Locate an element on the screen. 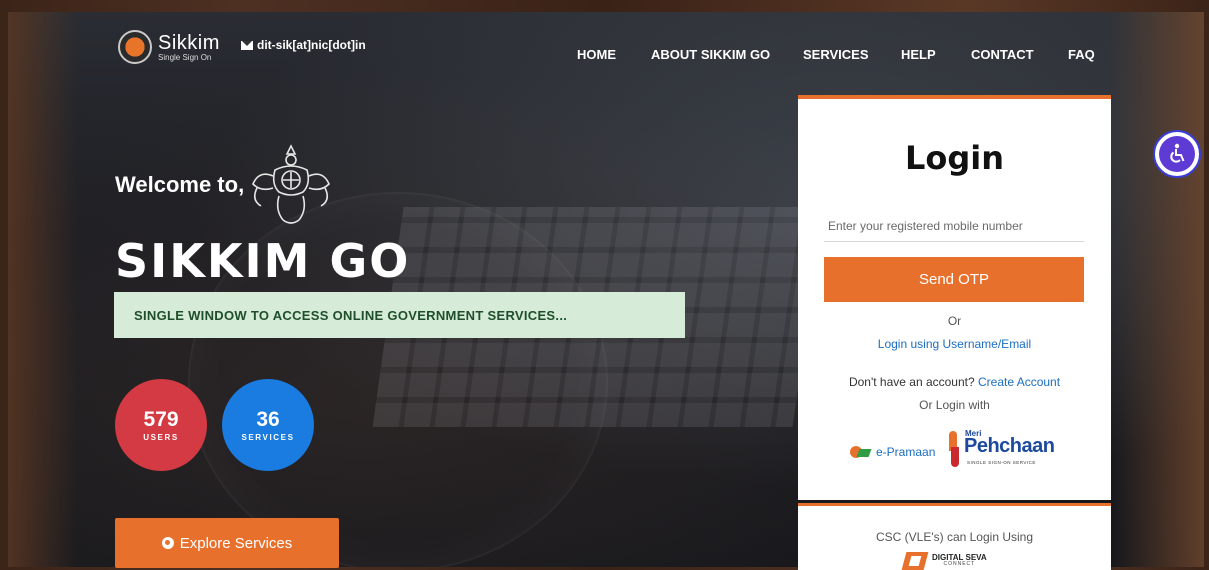  brand-subtitle: Single Sign On is located at coordinates (185, 57).